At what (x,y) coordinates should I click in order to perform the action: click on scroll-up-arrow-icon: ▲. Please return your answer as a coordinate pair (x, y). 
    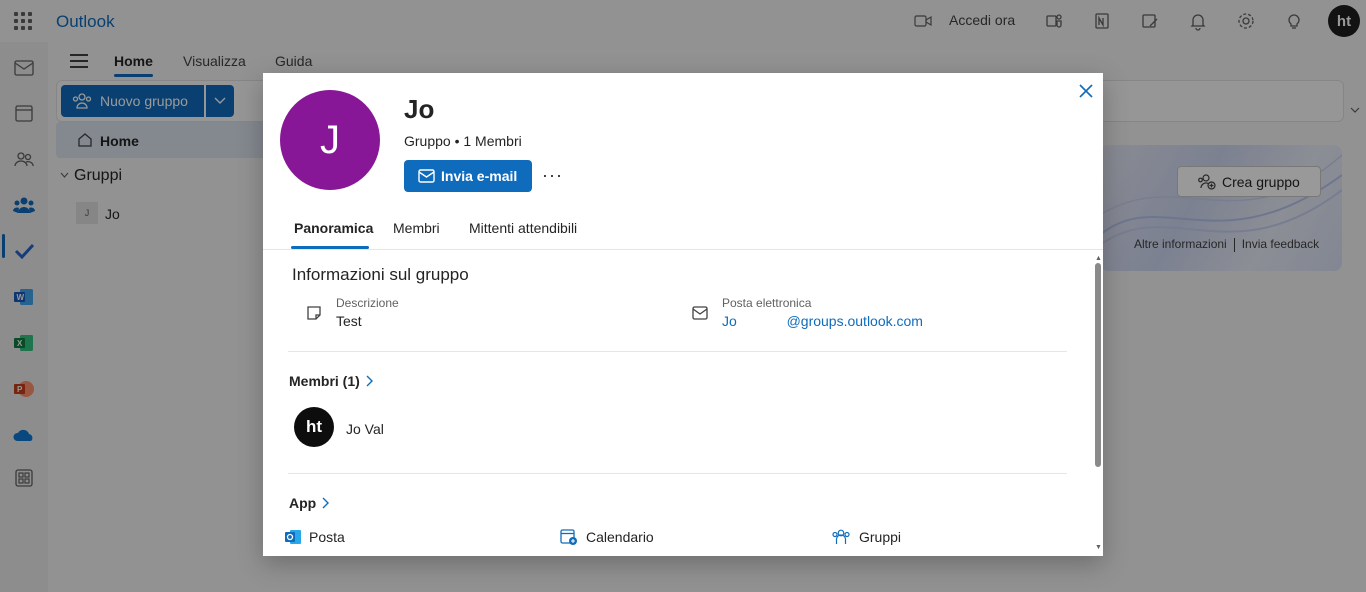
    Looking at the image, I should click on (1098, 258).